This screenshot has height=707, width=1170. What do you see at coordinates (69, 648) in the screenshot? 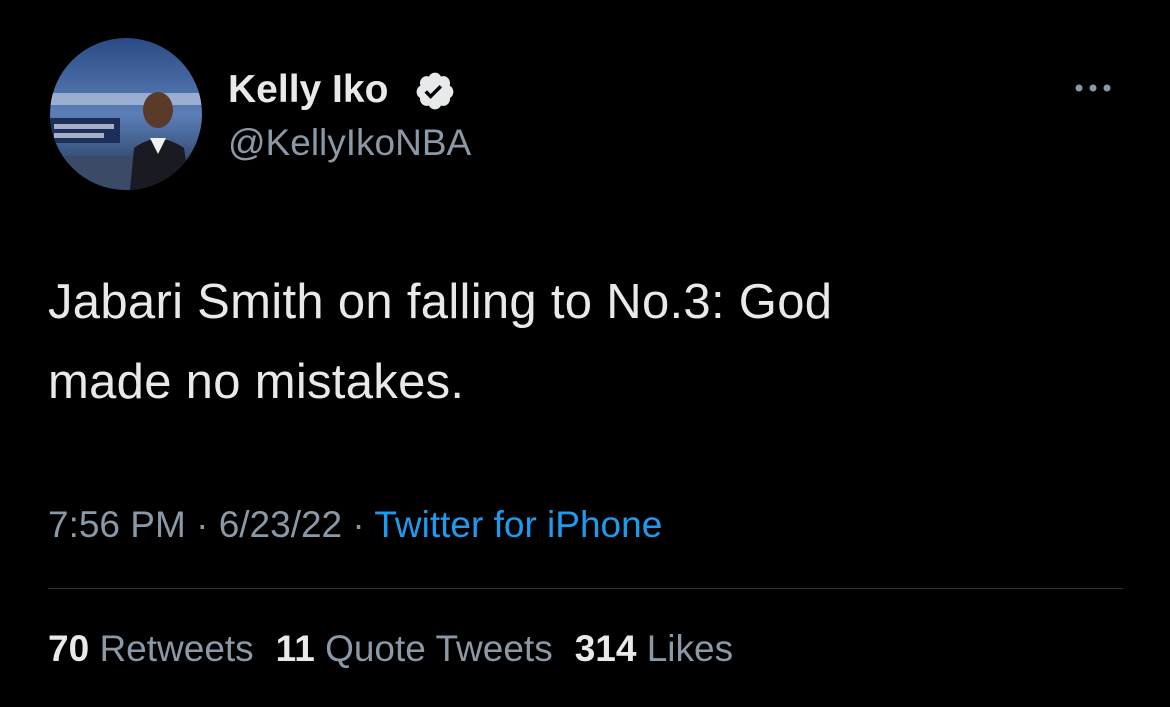
I see `retweets-count: 70` at bounding box center [69, 648].